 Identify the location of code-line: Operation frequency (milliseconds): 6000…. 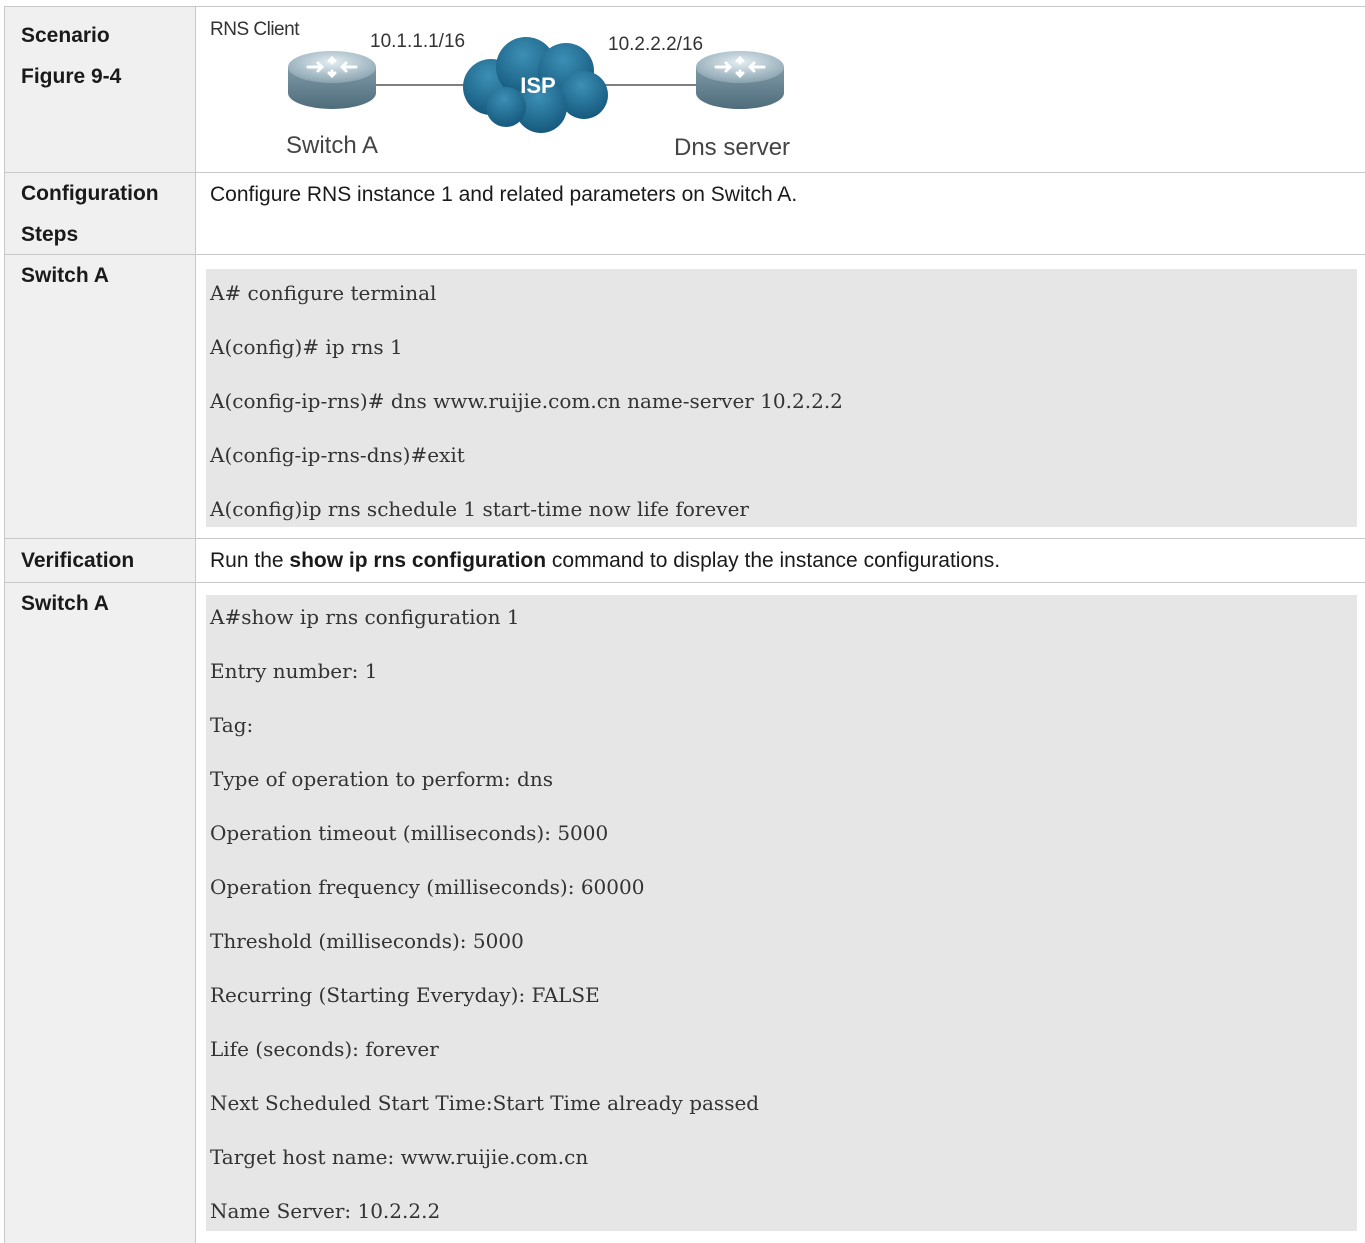
(427, 887).